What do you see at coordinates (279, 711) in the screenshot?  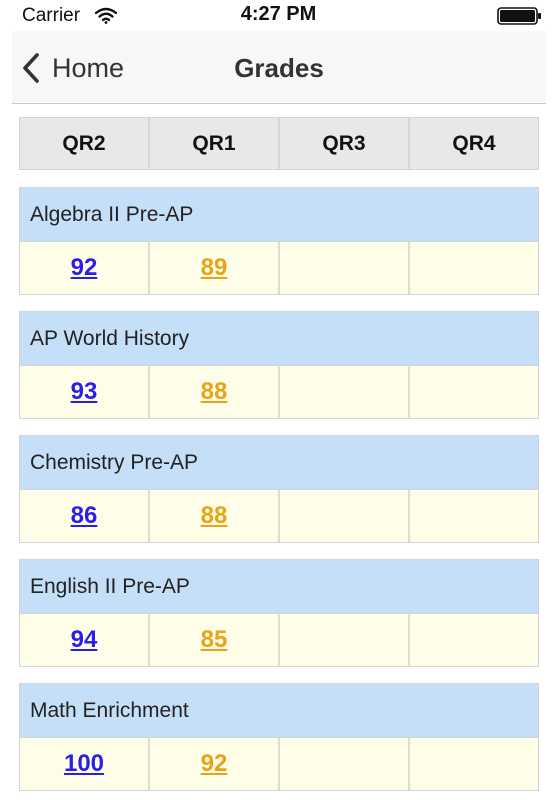 I see `course-name: Math Enrichment` at bounding box center [279, 711].